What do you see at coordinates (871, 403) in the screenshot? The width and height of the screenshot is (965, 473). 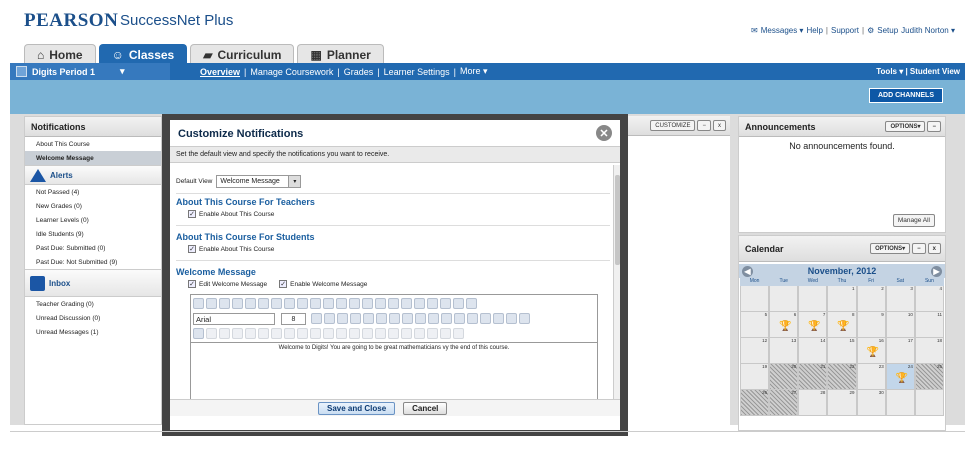 I see `calendar-day: 30` at bounding box center [871, 403].